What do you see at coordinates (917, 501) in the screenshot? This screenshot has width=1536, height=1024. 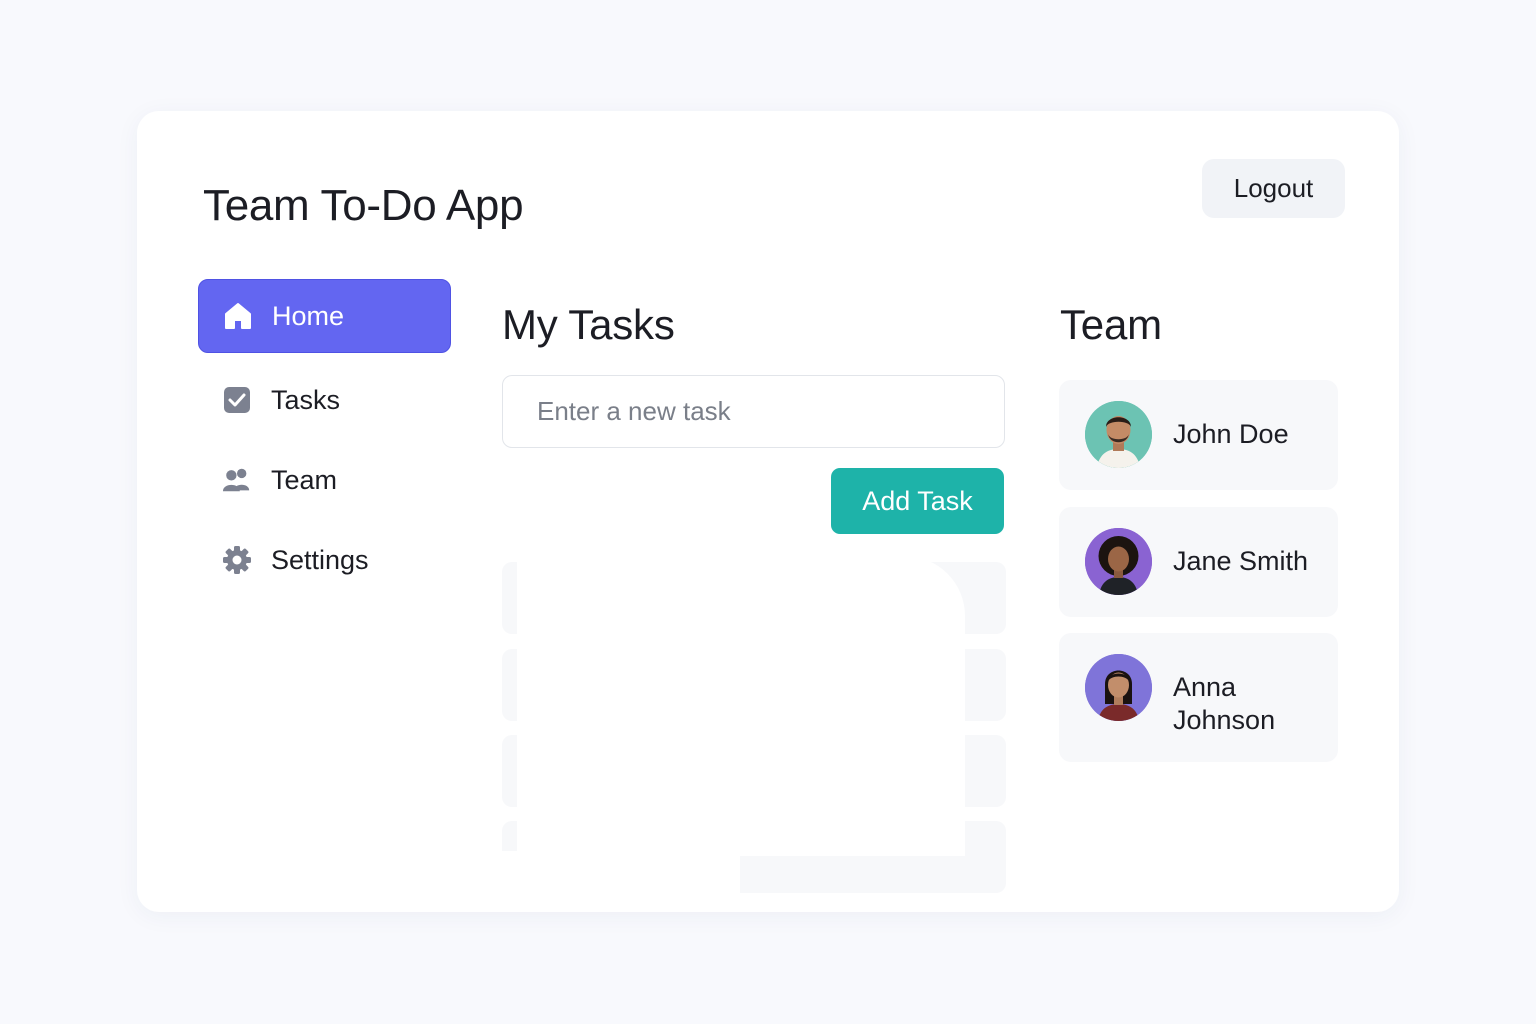 I see `add-task-button: Add Task` at bounding box center [917, 501].